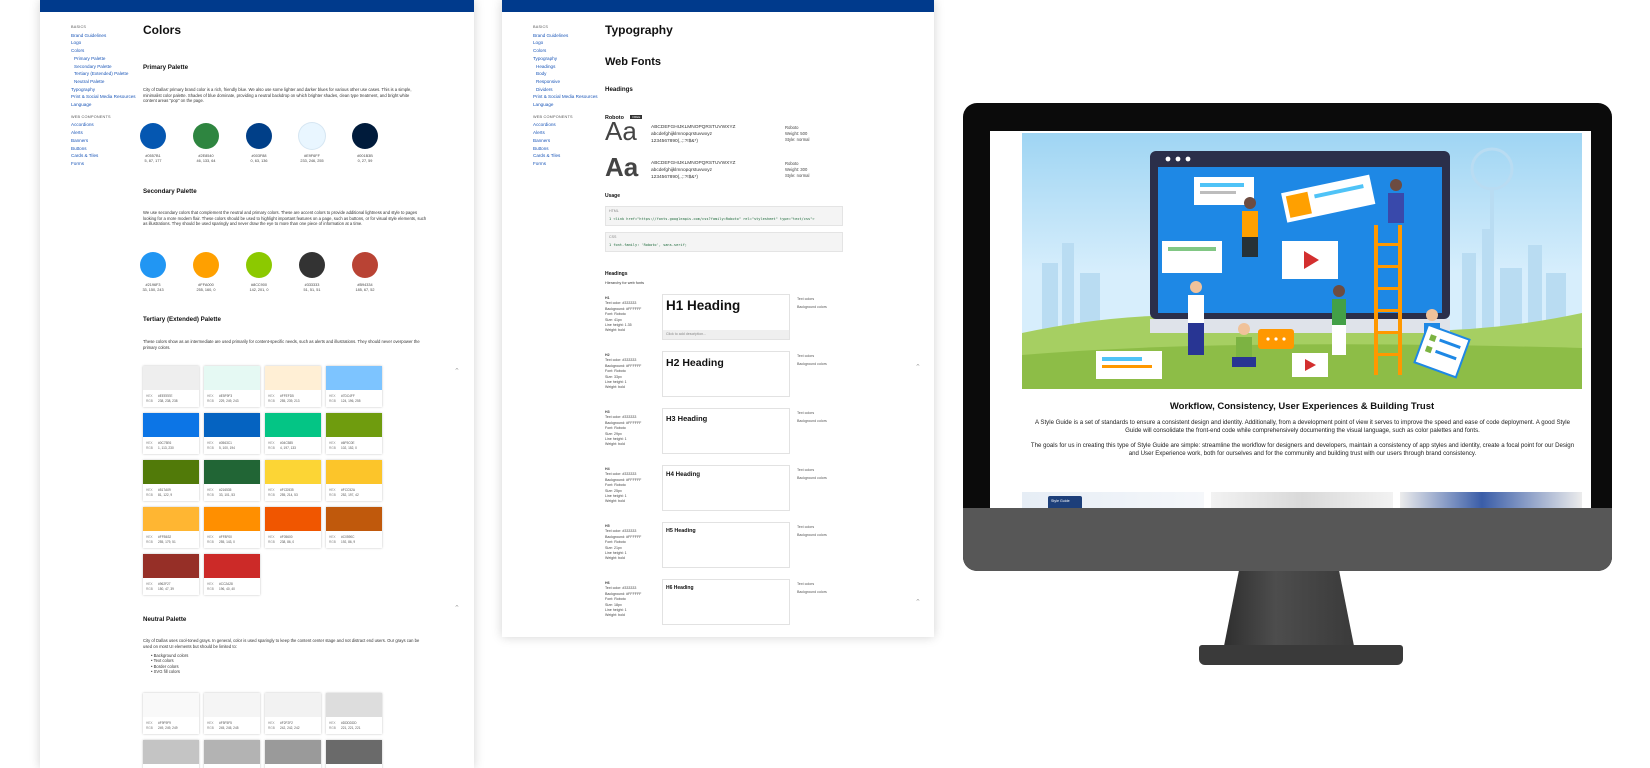  Describe the element at coordinates (726, 602) in the screenshot. I see `heading-preview: H6 Heading` at that location.